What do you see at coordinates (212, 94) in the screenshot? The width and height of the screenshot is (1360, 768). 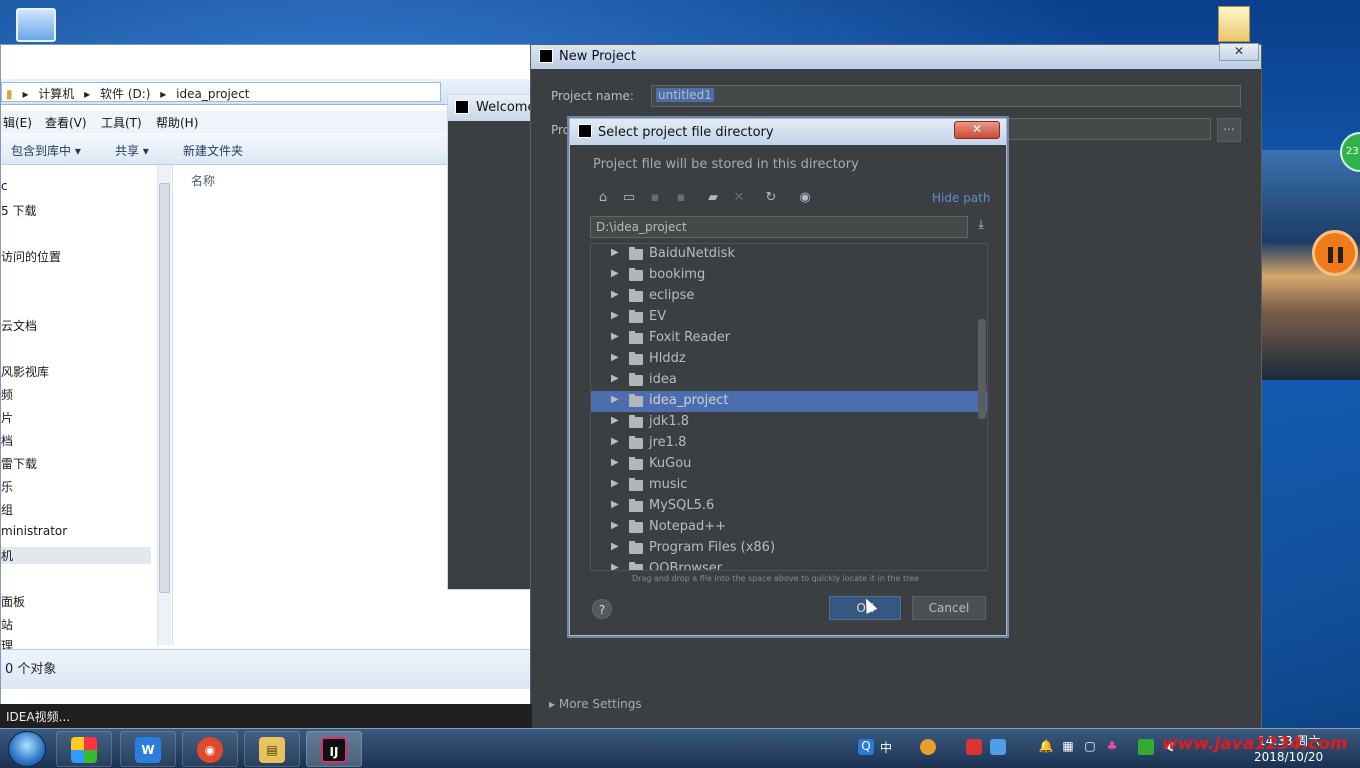 I see `breadcrumb-folder: idea_project` at bounding box center [212, 94].